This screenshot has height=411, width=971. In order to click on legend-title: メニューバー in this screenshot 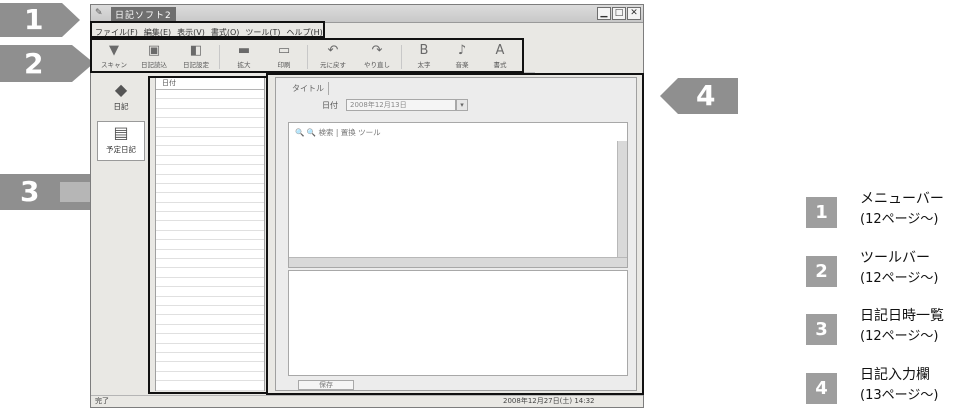, I will do `click(902, 199)`.